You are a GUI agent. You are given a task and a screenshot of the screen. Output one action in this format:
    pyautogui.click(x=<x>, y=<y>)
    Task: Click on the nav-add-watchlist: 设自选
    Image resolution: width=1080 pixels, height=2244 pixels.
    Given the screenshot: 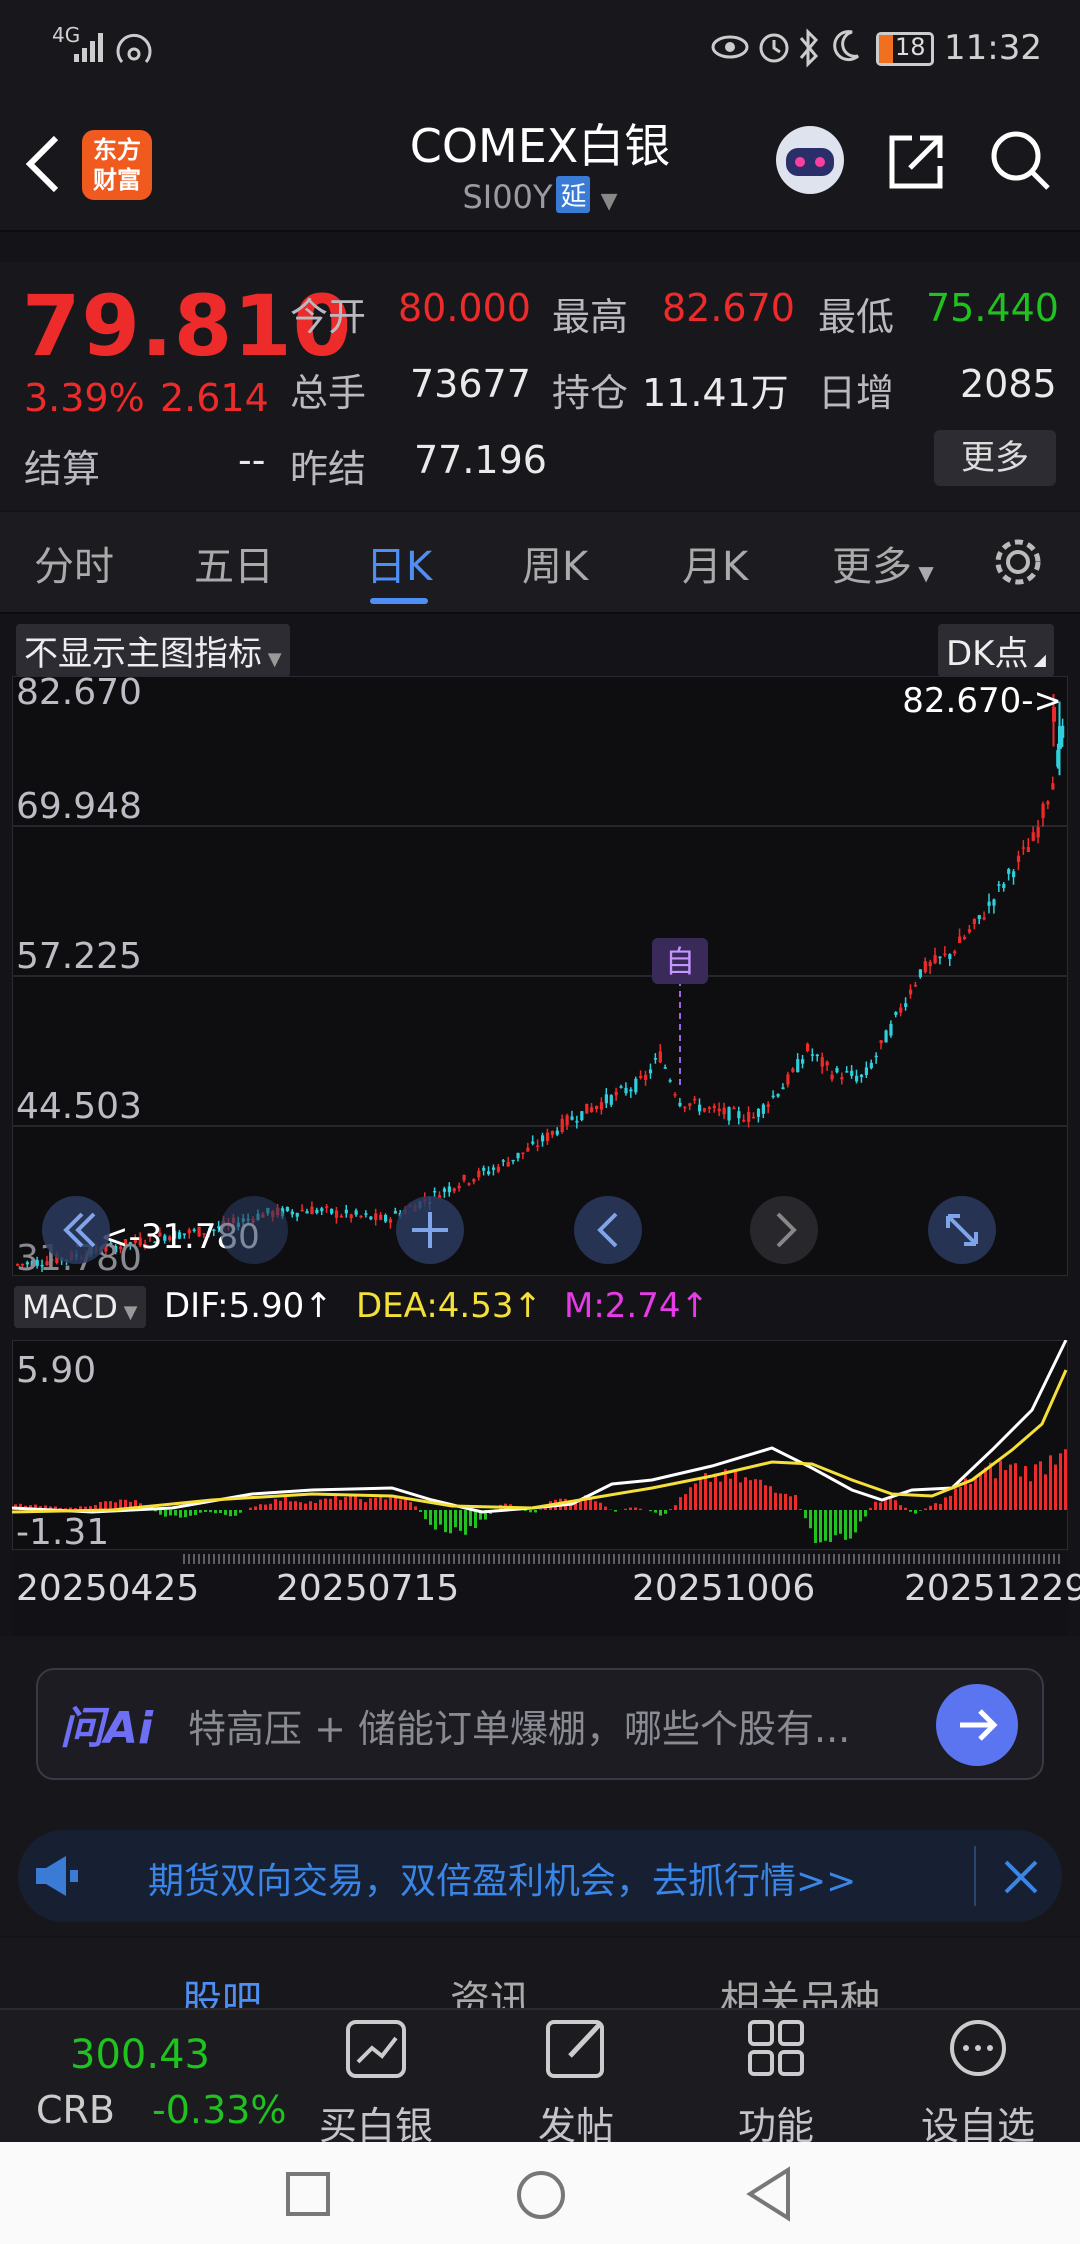 What is the action you would take?
    pyautogui.click(x=978, y=2080)
    